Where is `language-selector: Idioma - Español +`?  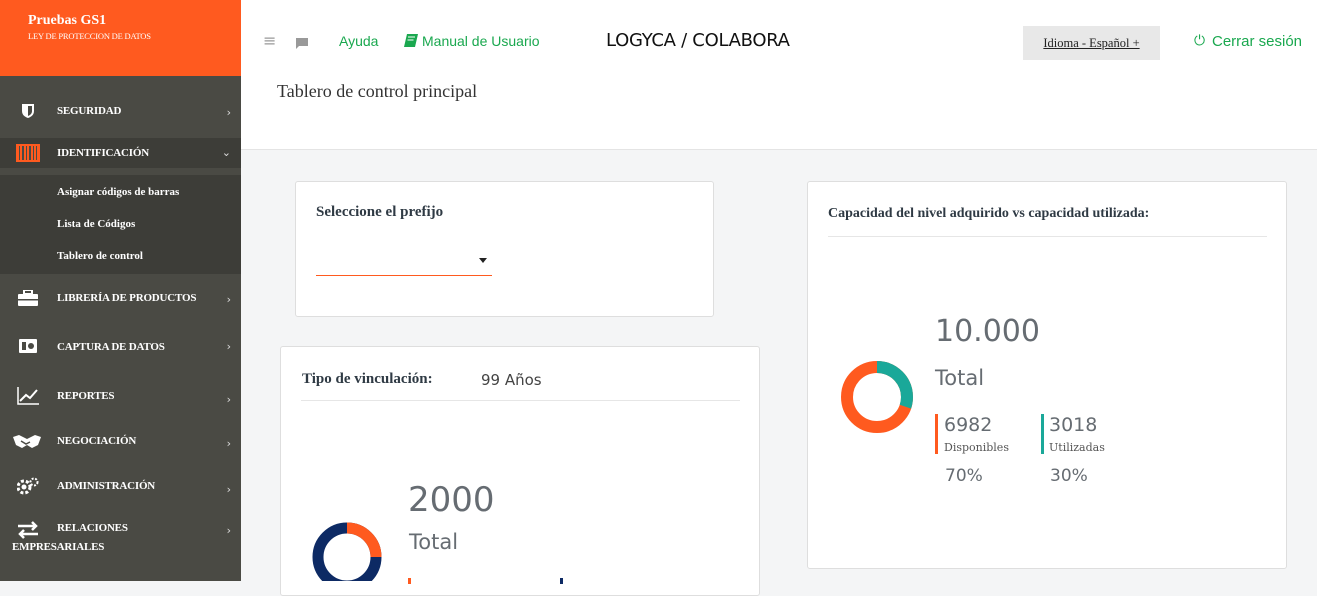
language-selector: Idioma - Español + is located at coordinates (1091, 43).